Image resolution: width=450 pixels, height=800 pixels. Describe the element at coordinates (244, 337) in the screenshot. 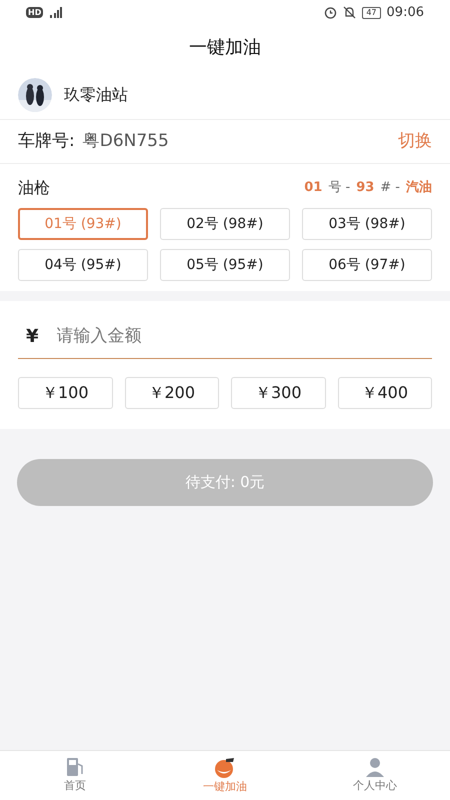

I see `amount-field: 请输入金额` at that location.